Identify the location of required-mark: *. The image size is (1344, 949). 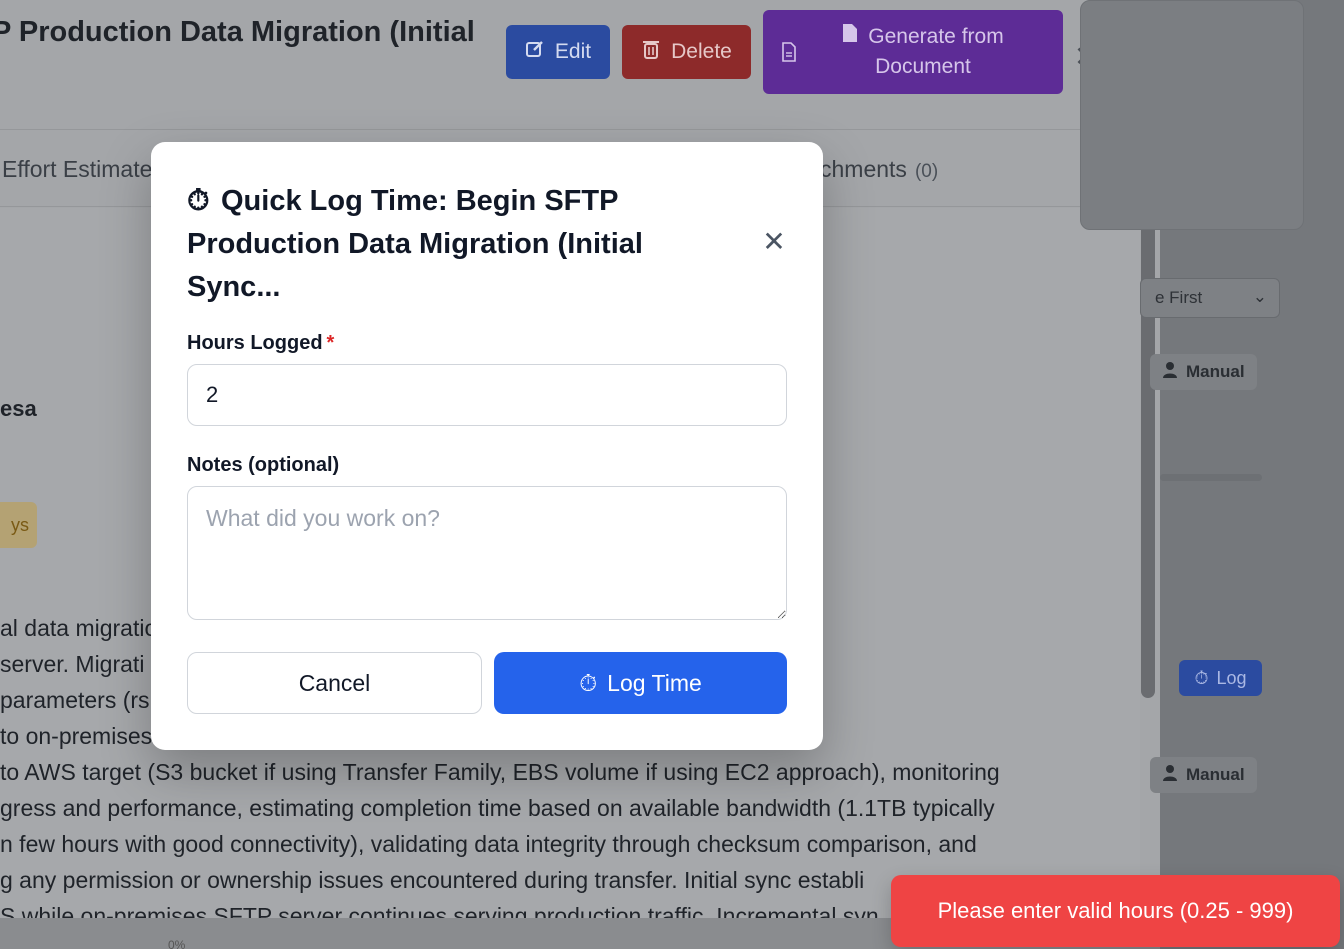
(330, 343).